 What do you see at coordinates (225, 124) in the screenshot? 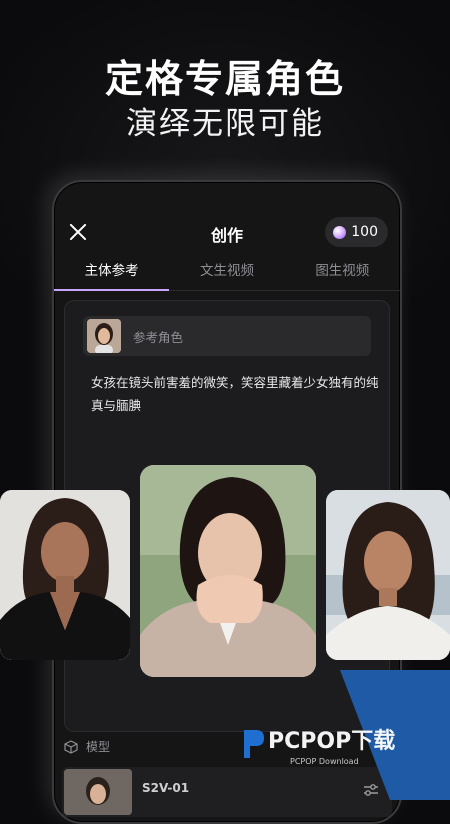
I see `promo-subheadline: 演绎无限可能` at bounding box center [225, 124].